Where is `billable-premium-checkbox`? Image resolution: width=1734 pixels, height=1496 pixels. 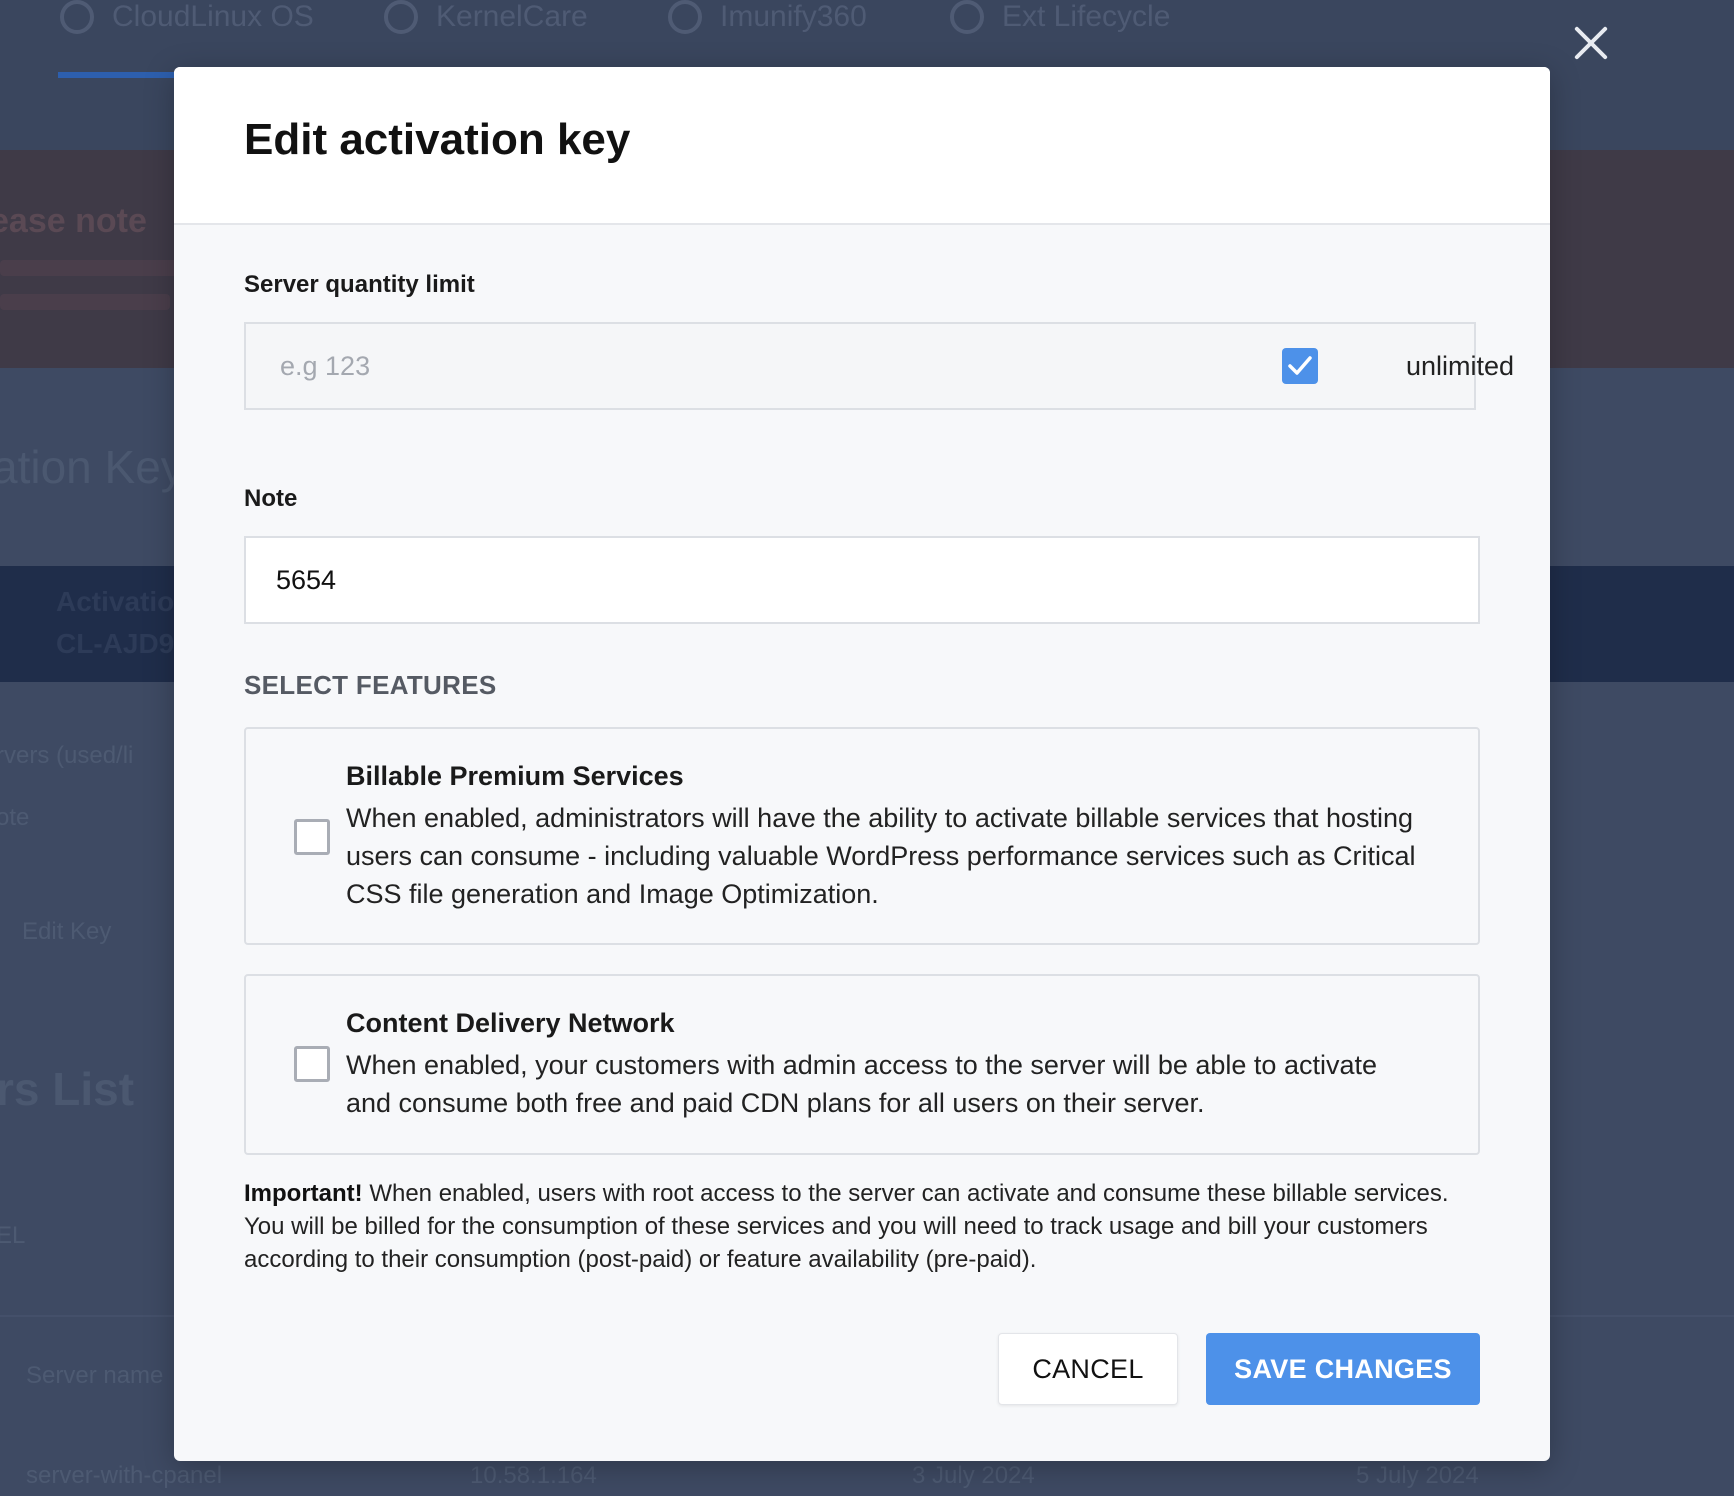 billable-premium-checkbox is located at coordinates (312, 837).